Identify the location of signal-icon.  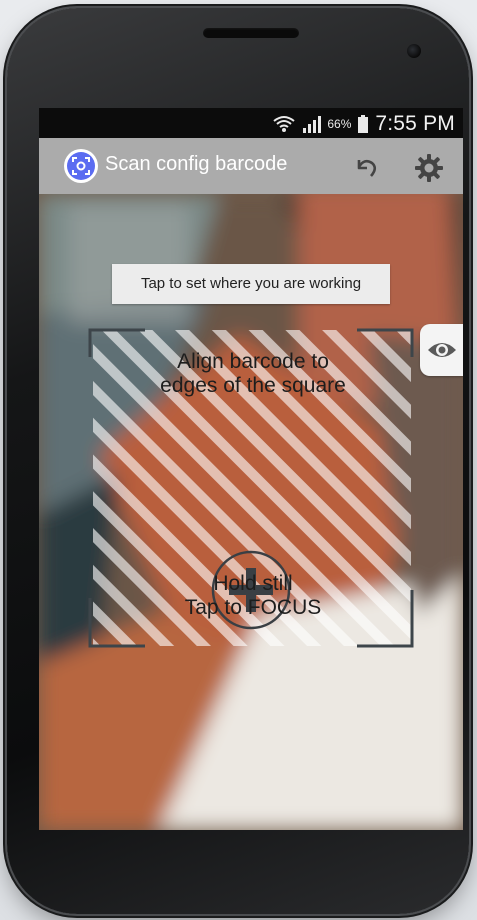
(312, 124).